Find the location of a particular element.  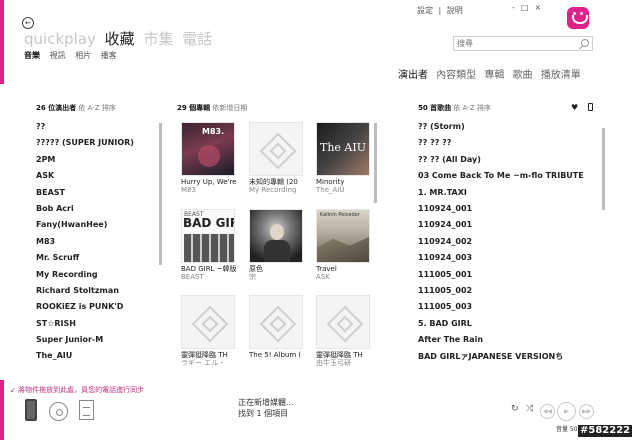

artists-sort: 依 A-Z 排序 is located at coordinates (96, 108).